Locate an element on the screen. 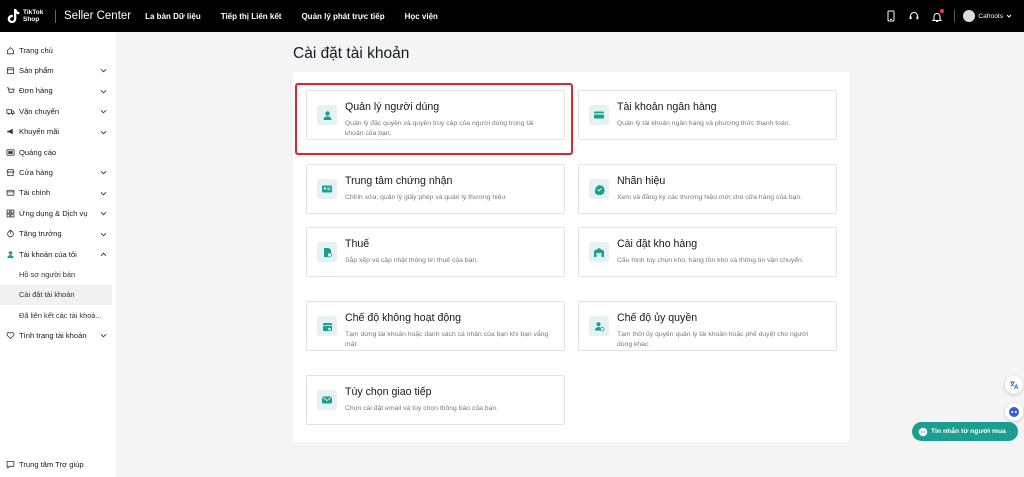 Image resolution: width=1024 pixels, height=477 pixels. sidebar-item-label: Khuyến mãi is located at coordinates (39, 132).